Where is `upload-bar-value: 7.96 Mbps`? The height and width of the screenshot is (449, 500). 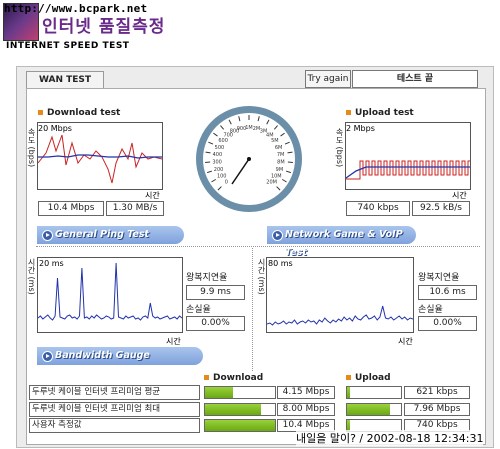
upload-bar-value: 7.96 Mbps is located at coordinates (437, 409).